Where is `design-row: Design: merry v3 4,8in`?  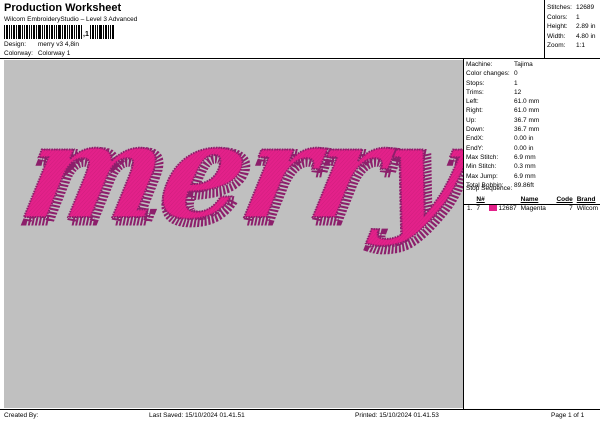
design-row: Design: merry v3 4,8in is located at coordinates (41, 44).